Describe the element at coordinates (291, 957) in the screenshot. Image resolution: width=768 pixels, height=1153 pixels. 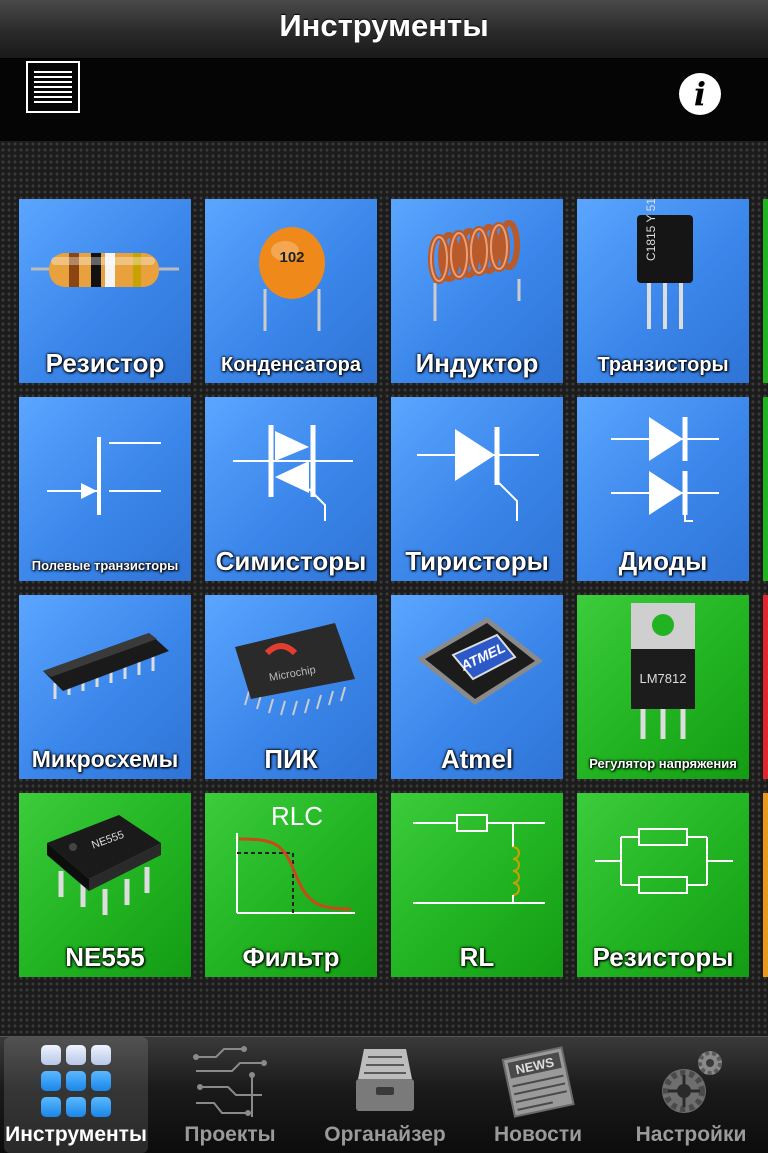
I see `tile-label: Фильтр` at that location.